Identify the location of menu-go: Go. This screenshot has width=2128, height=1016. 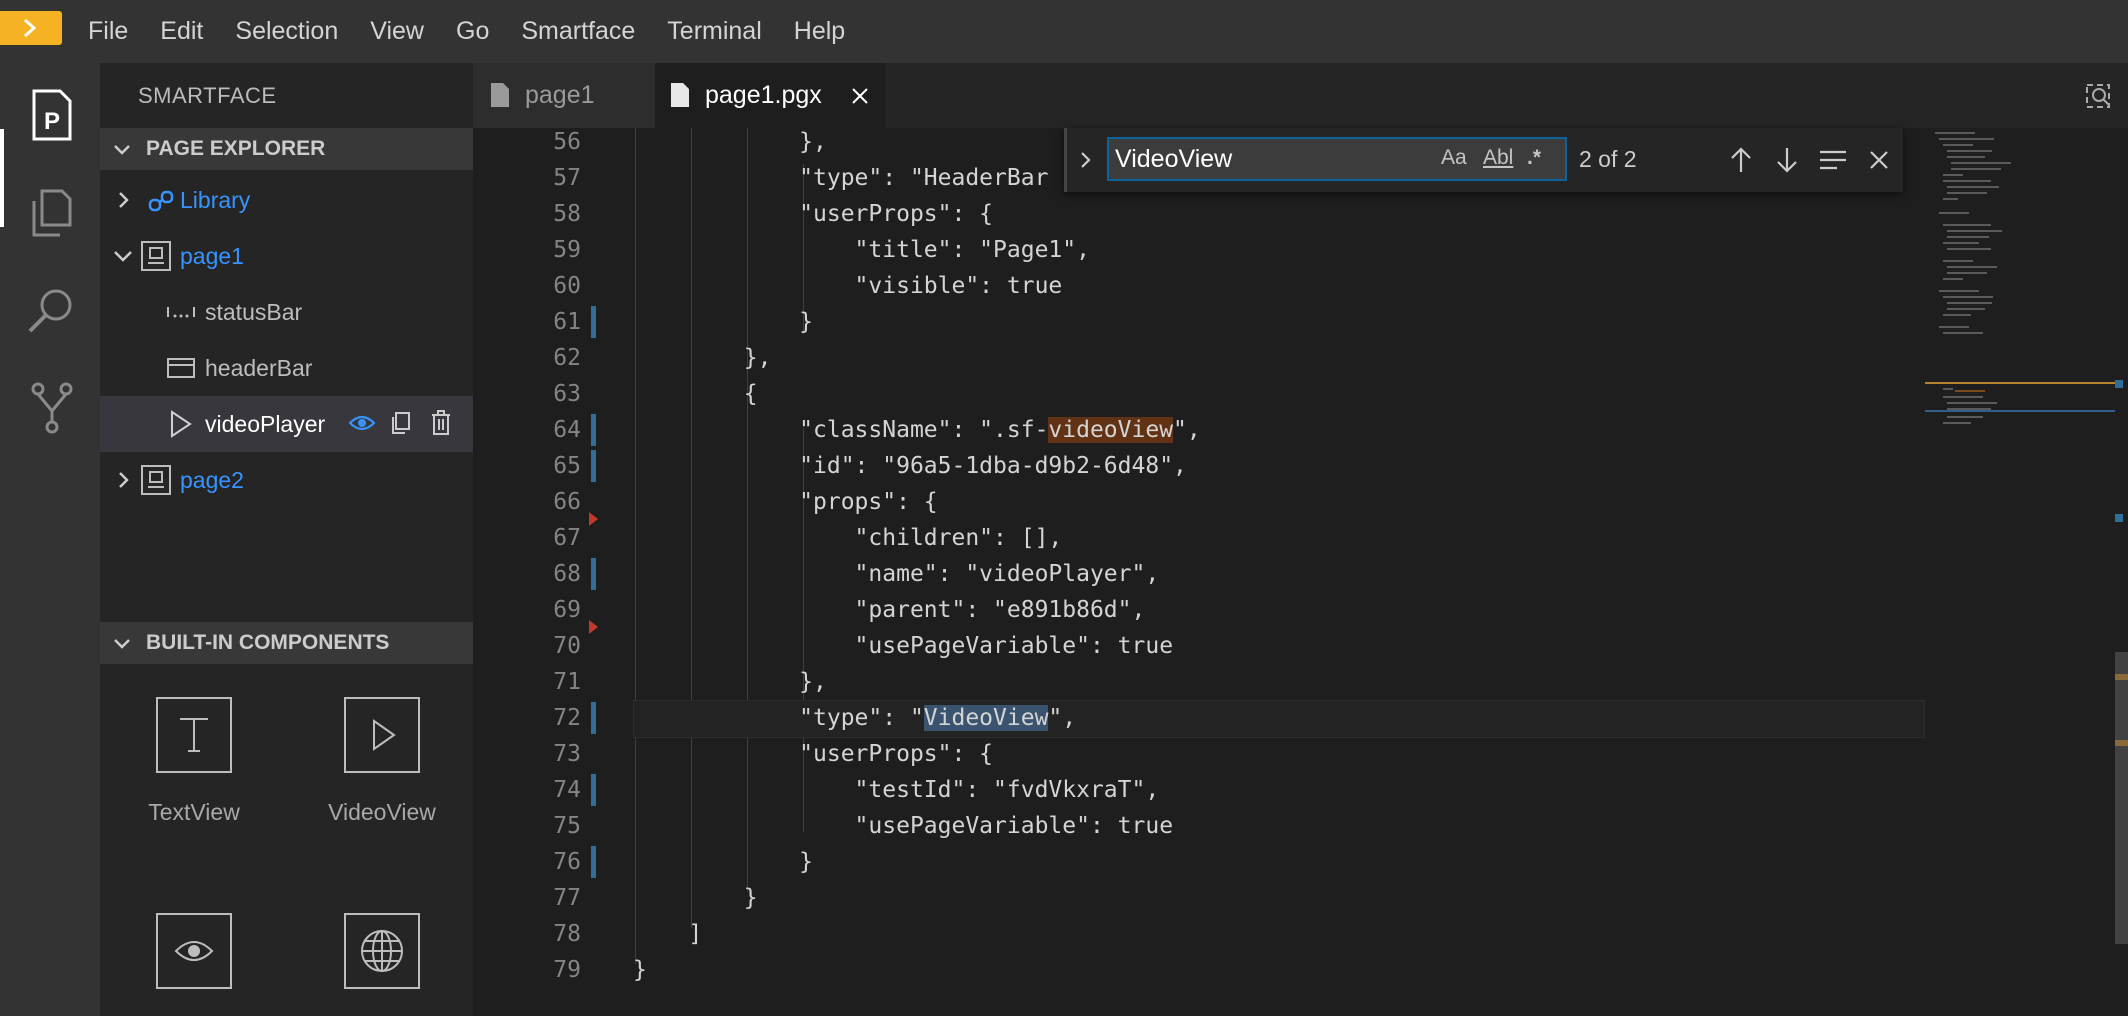
(472, 31).